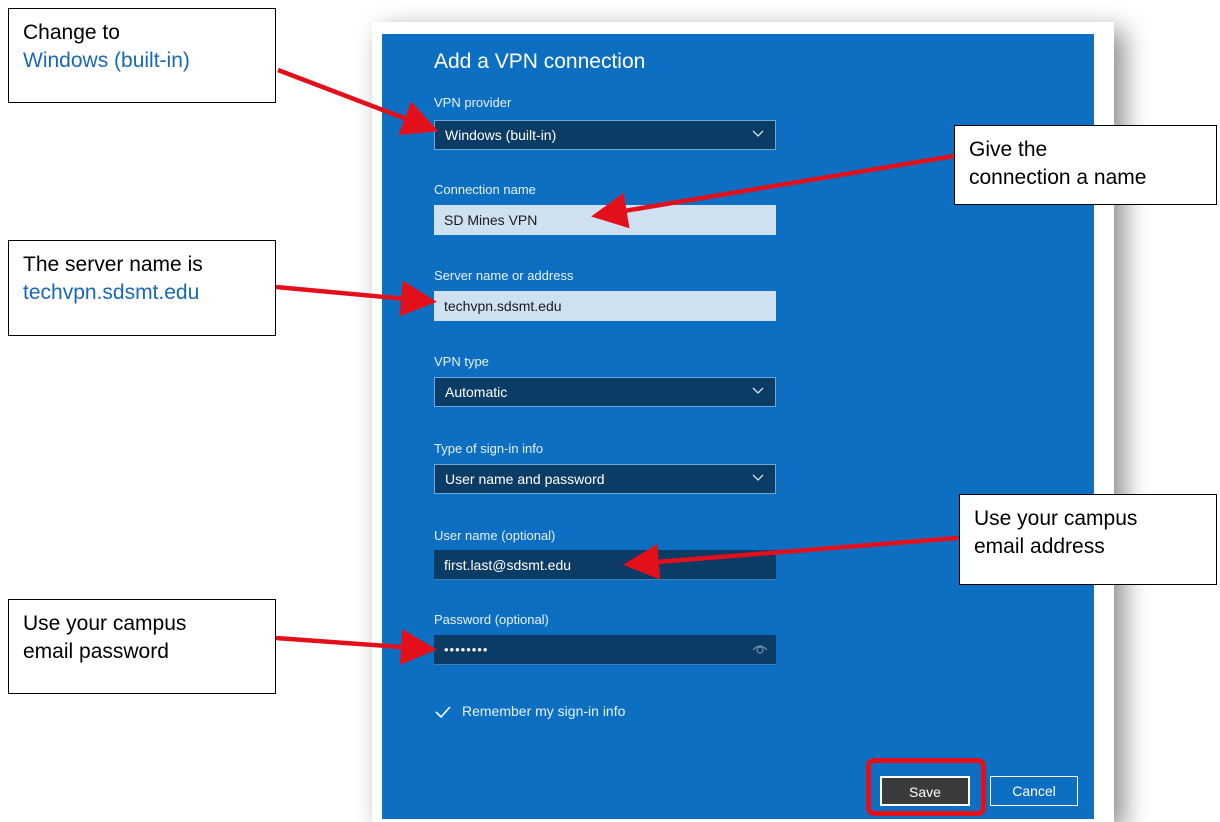  What do you see at coordinates (791, 557) in the screenshot?
I see `arrow-email` at bounding box center [791, 557].